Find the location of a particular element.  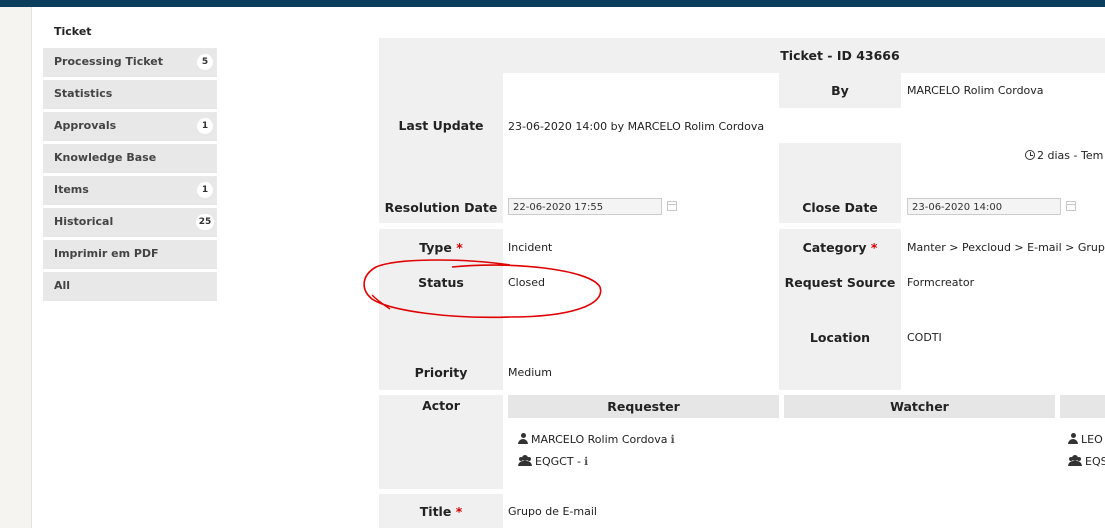

resolution-date-label: Resolution Date is located at coordinates (441, 207).